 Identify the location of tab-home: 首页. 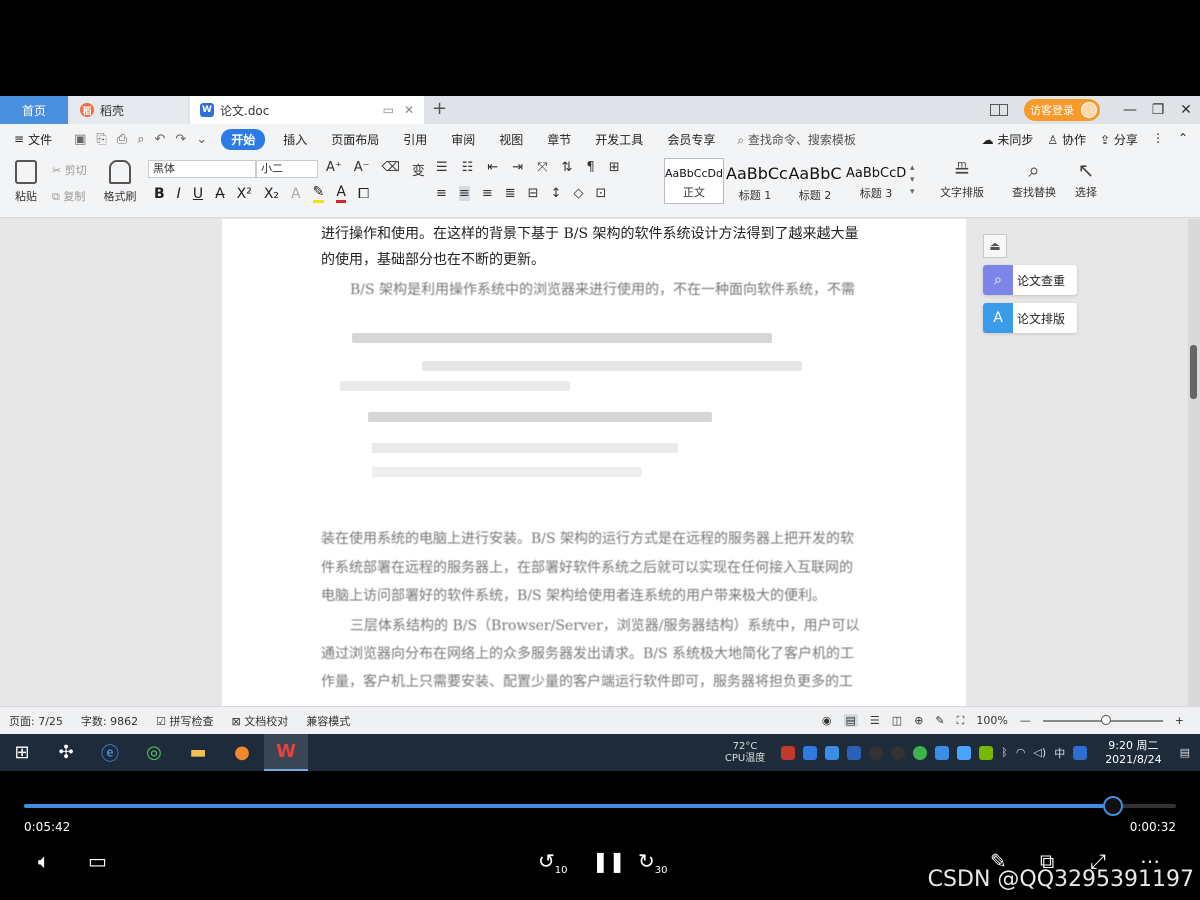
(34, 110).